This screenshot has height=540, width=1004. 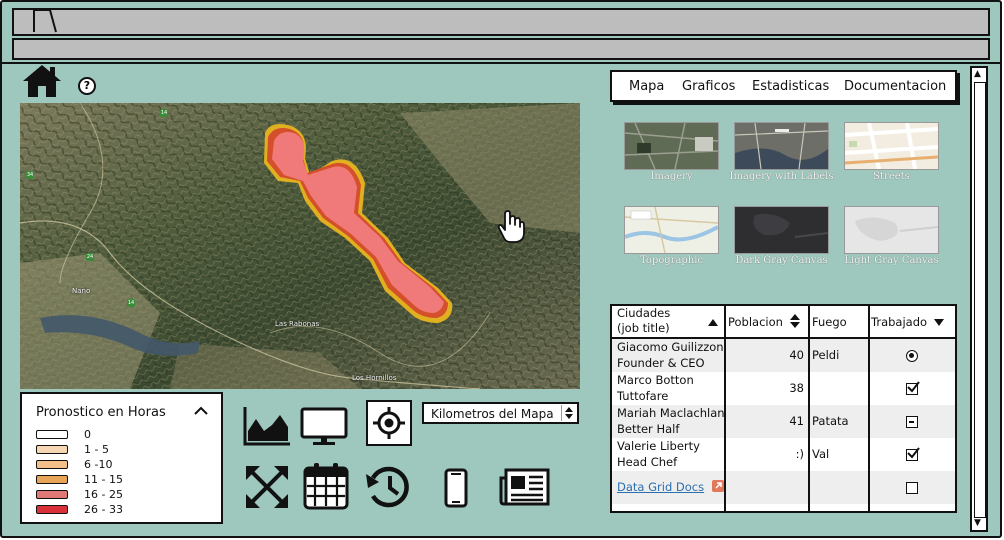 What do you see at coordinates (81, 291) in the screenshot?
I see `place-label: Nano` at bounding box center [81, 291].